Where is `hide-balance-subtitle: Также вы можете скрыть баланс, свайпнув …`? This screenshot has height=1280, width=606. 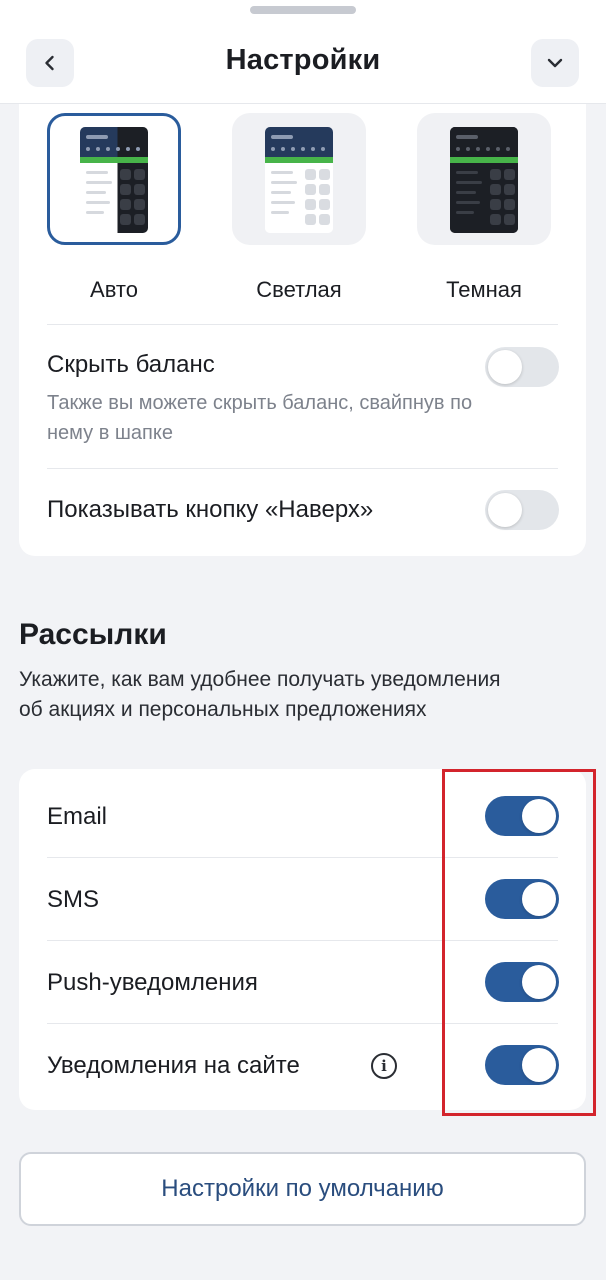
hide-balance-subtitle: Также вы можете скрыть баланс, свайпнув … is located at coordinates (260, 418).